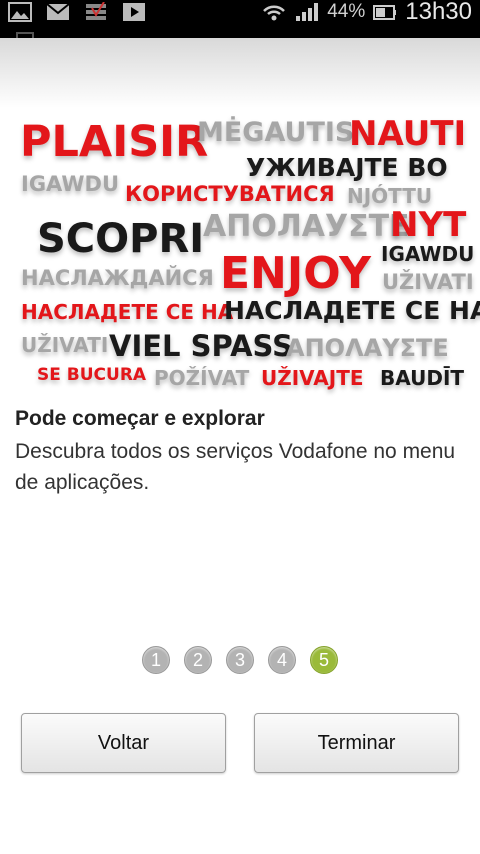 The height and width of the screenshot is (854, 480). What do you see at coordinates (347, 167) in the screenshot?
I see `cloud-word: УЖИВАЈТЕ ВО` at bounding box center [347, 167].